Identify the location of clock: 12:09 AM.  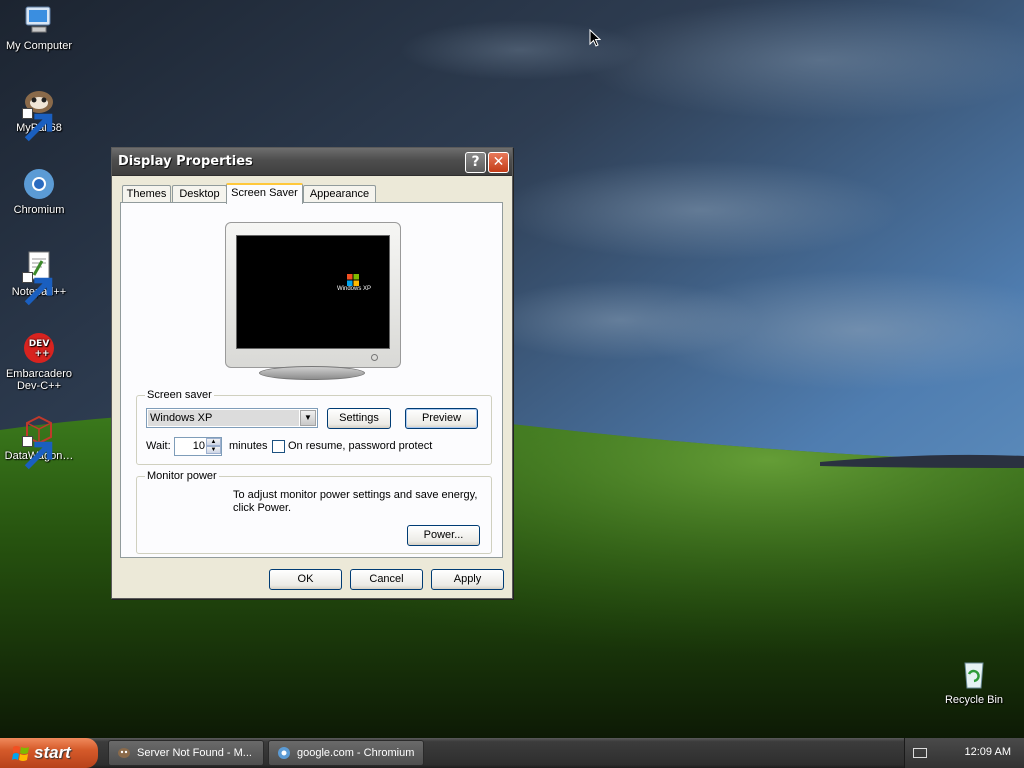
(988, 752).